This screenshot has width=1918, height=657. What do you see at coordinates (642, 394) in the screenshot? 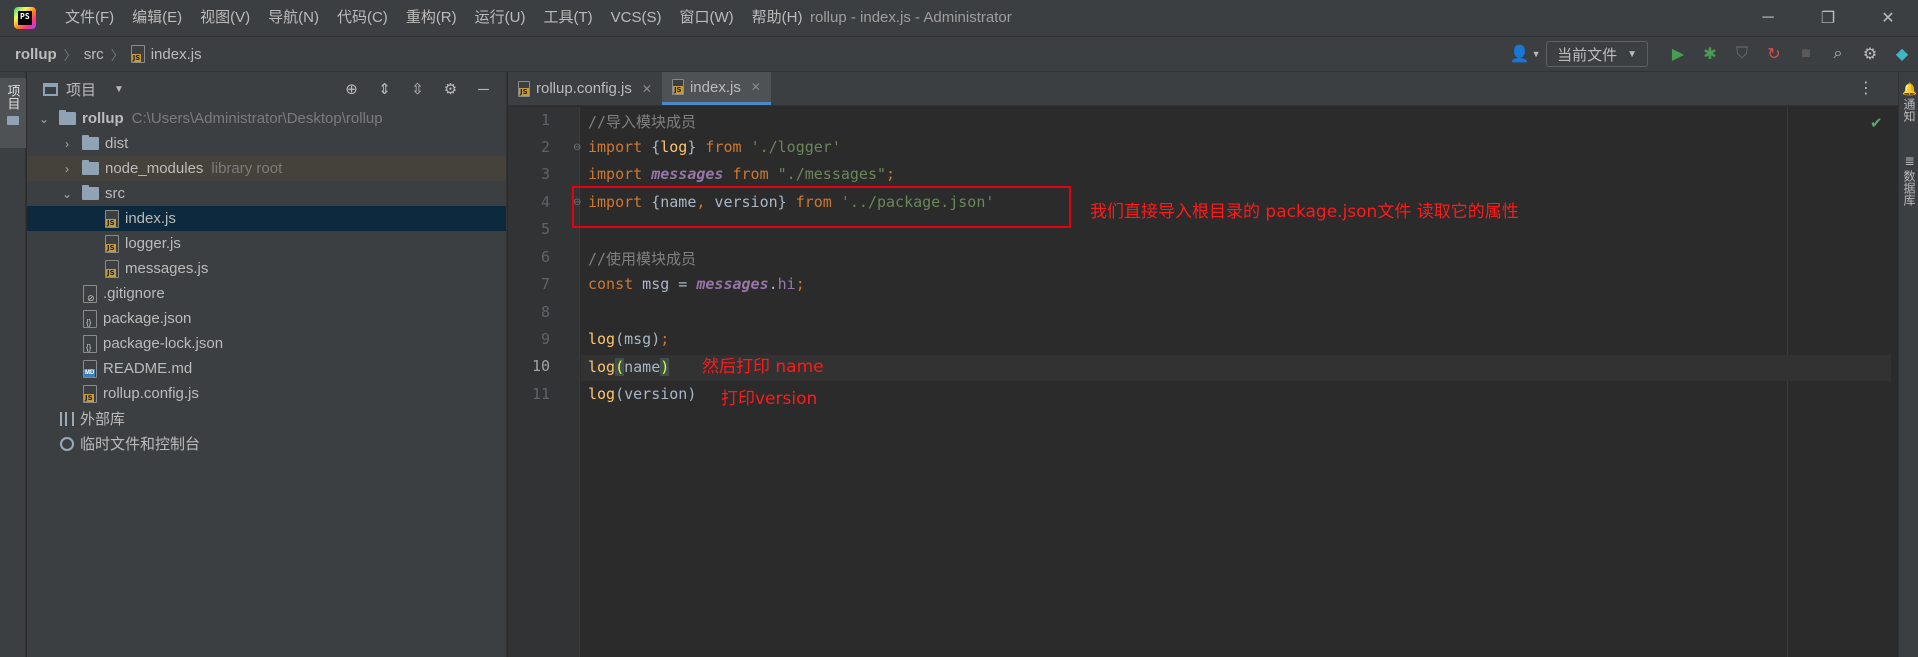
I see `code-line-11: log(version)` at bounding box center [642, 394].